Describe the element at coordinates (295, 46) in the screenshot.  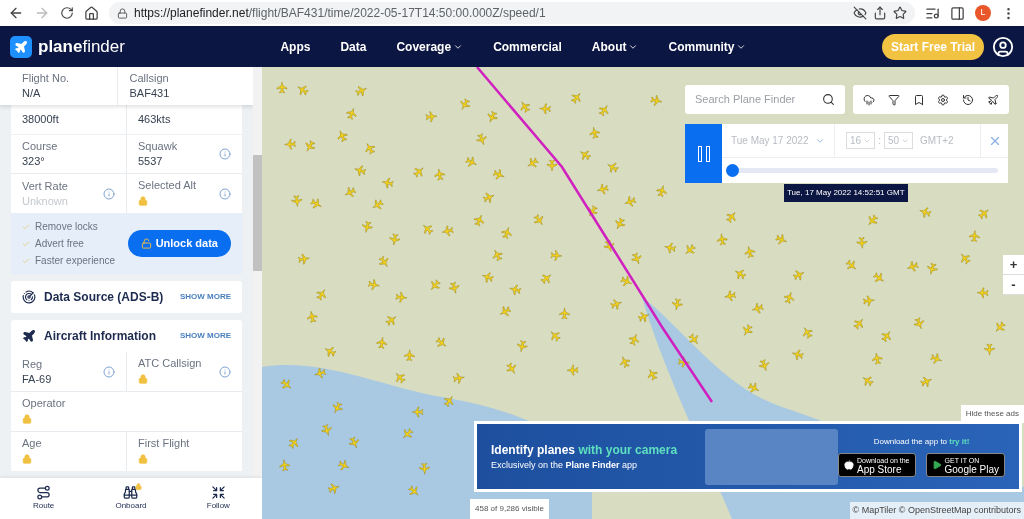
I see `nav-link: Apps` at that location.